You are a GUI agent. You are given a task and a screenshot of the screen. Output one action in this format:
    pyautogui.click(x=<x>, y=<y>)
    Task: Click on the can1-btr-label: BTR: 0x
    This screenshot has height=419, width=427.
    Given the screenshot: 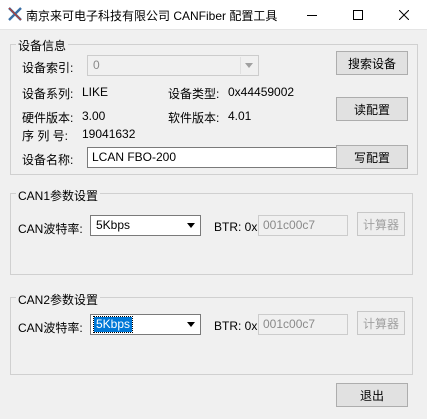 What is the action you would take?
    pyautogui.click(x=236, y=227)
    